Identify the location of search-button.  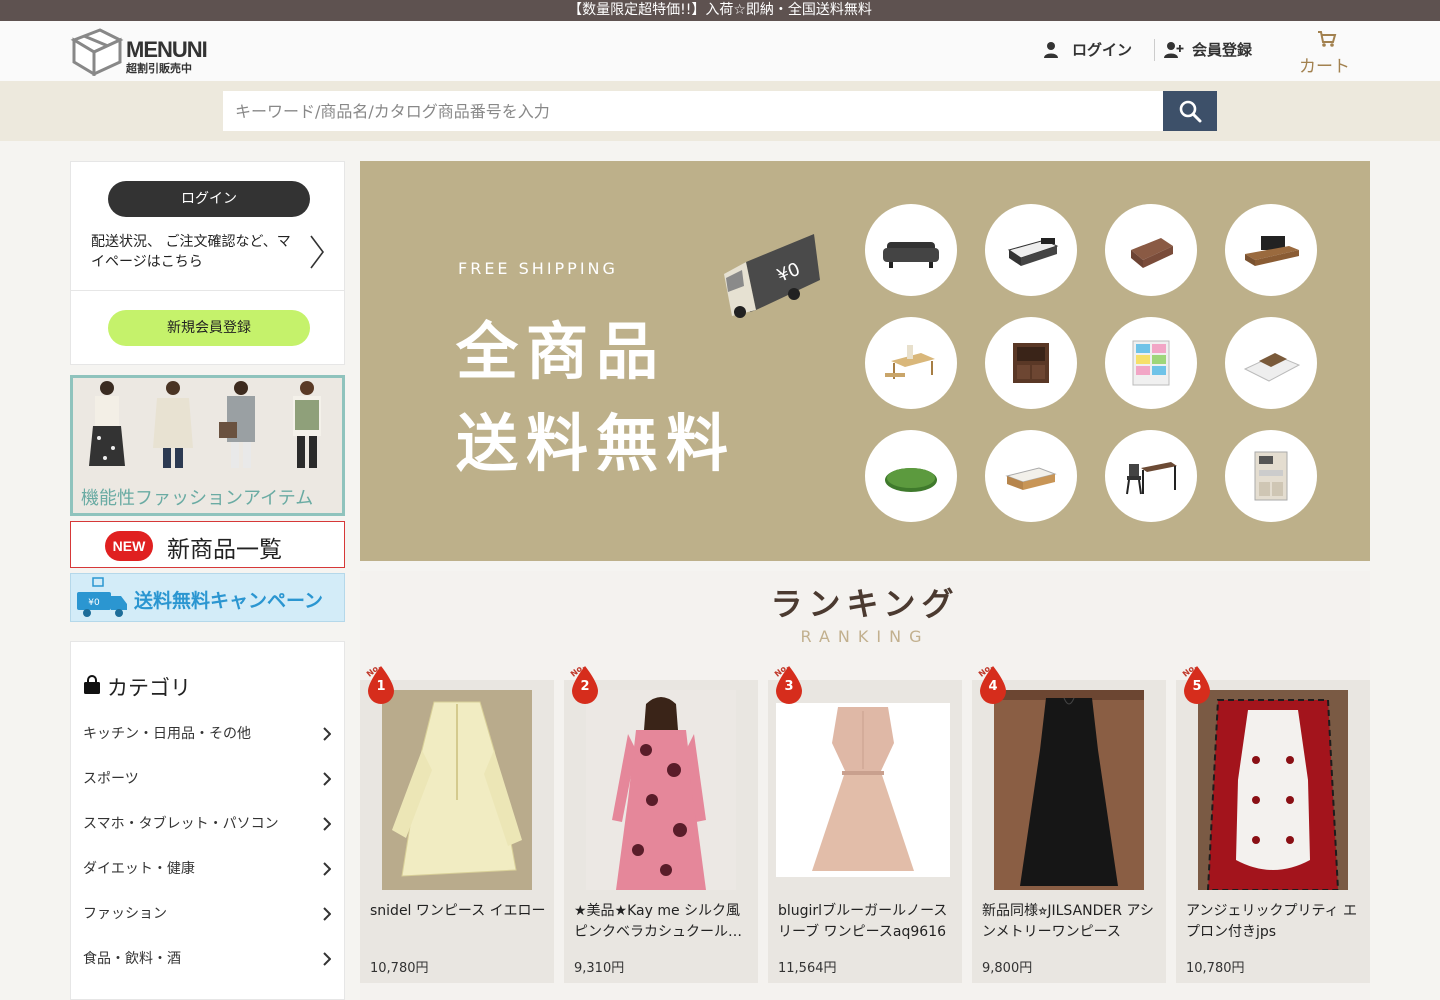
(1190, 111).